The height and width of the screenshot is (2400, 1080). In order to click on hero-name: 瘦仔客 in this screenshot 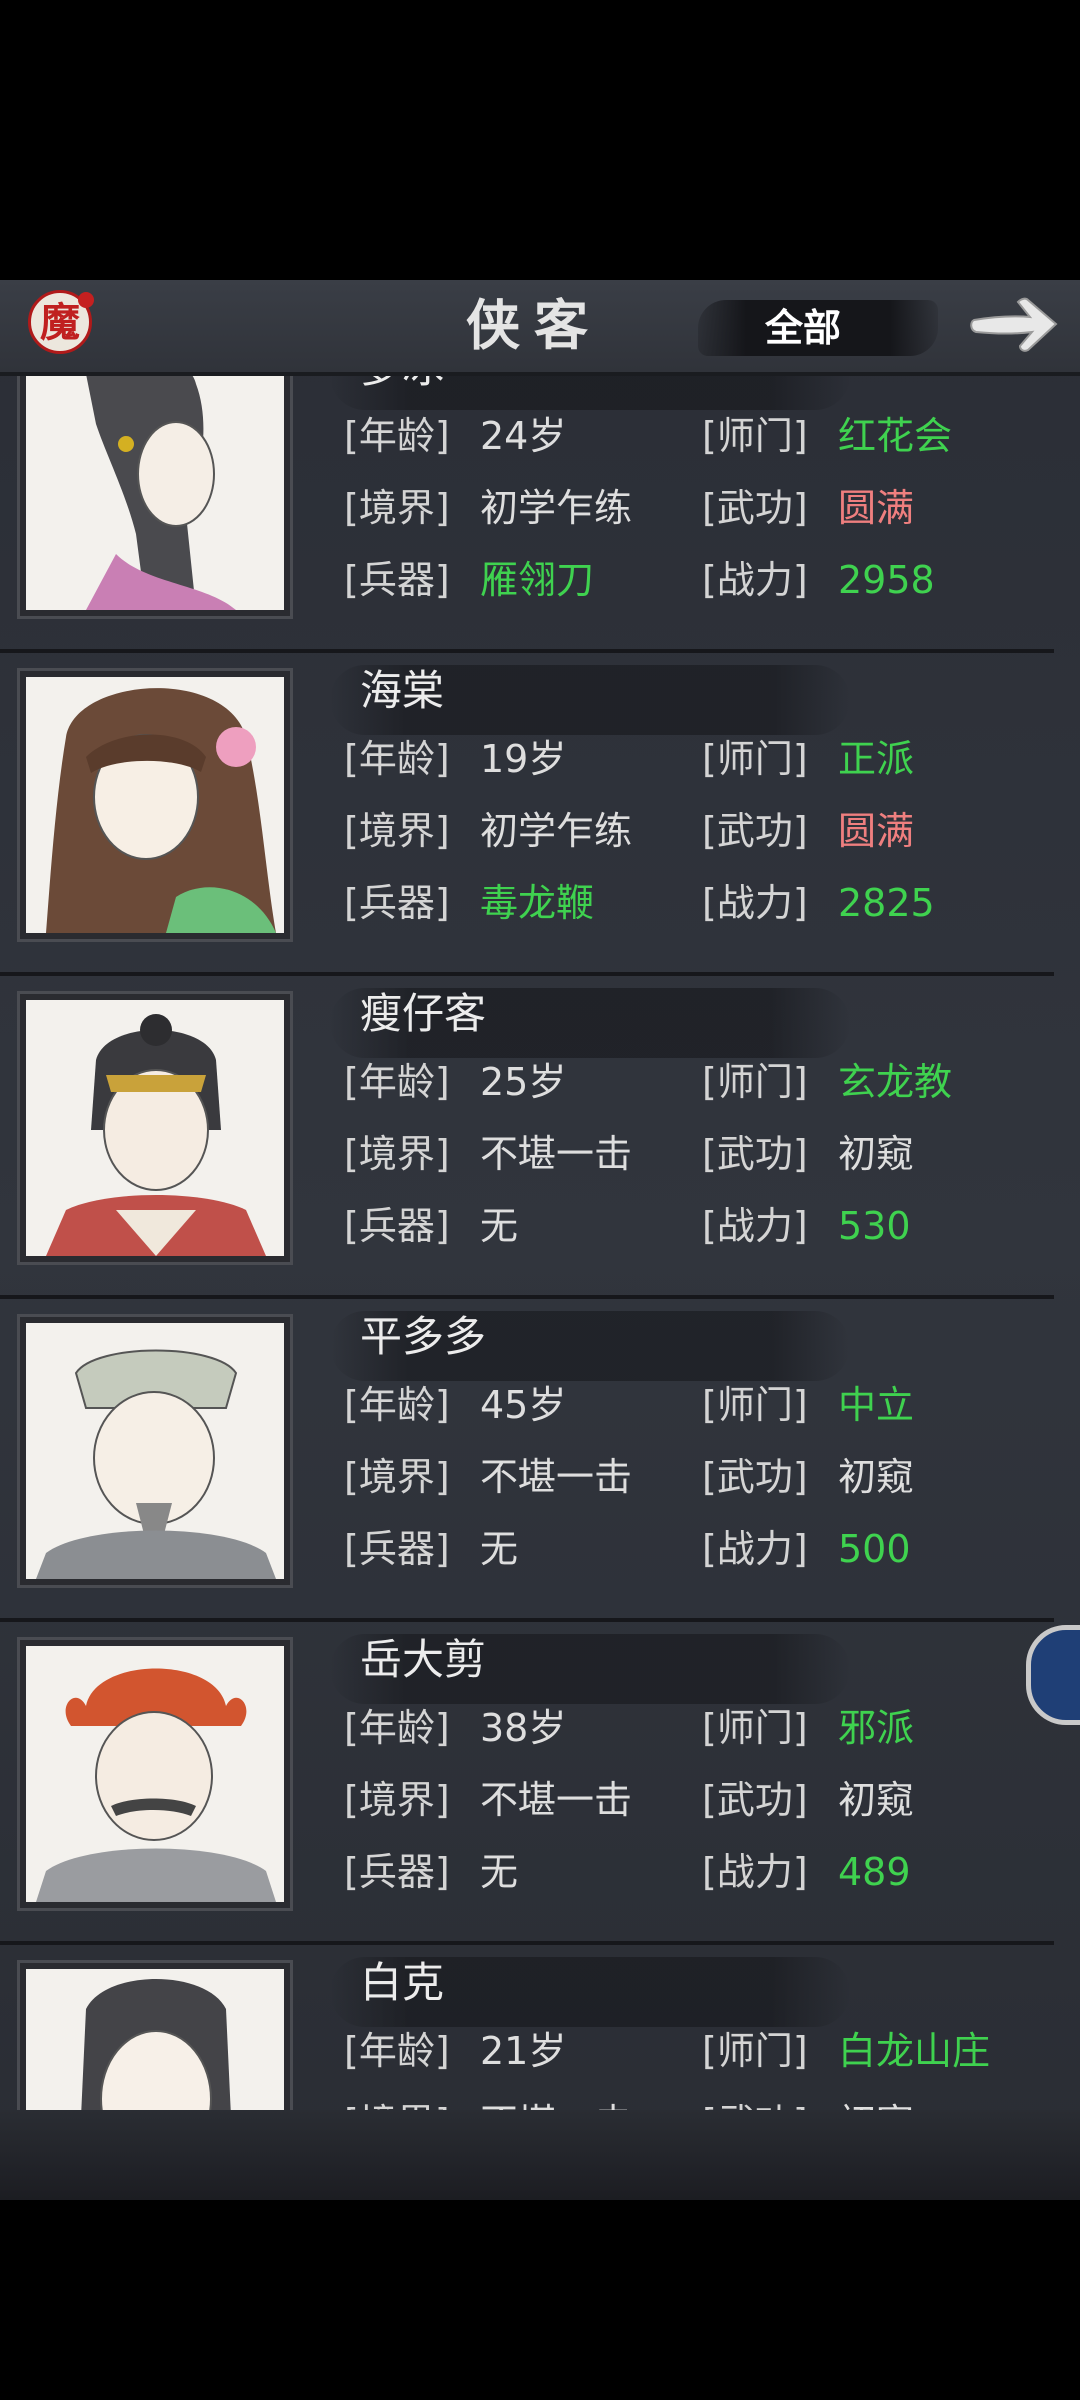, I will do `click(423, 1013)`.